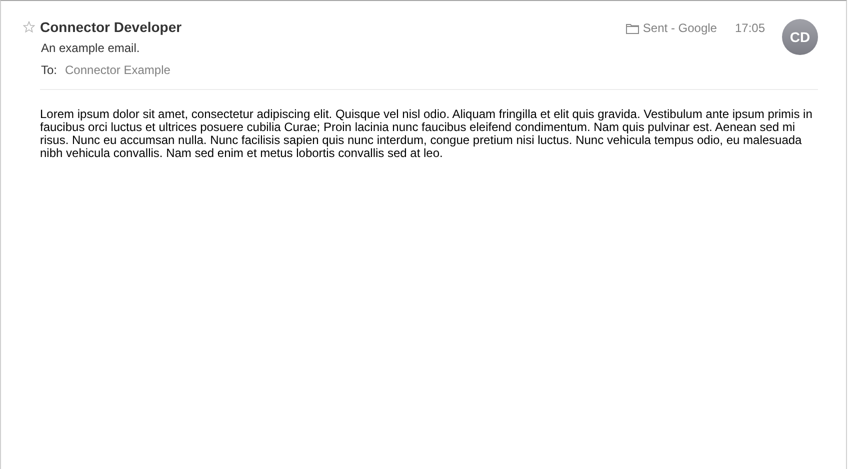  What do you see at coordinates (679, 28) in the screenshot?
I see `mailbox-name: Sent - Google` at bounding box center [679, 28].